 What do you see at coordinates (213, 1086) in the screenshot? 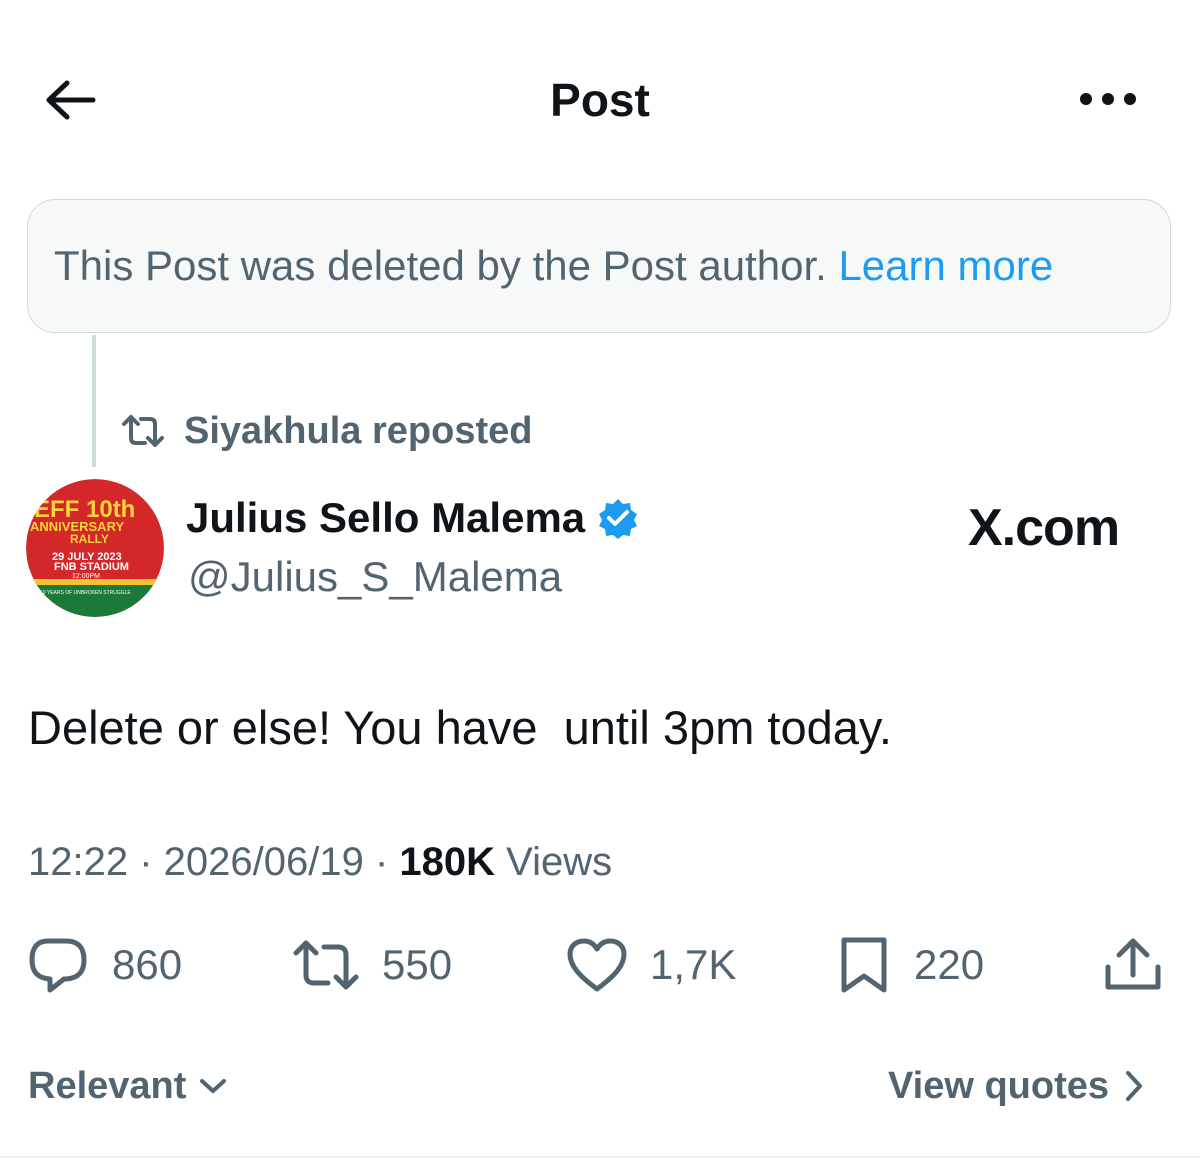
I see `chevron-down-icon` at bounding box center [213, 1086].